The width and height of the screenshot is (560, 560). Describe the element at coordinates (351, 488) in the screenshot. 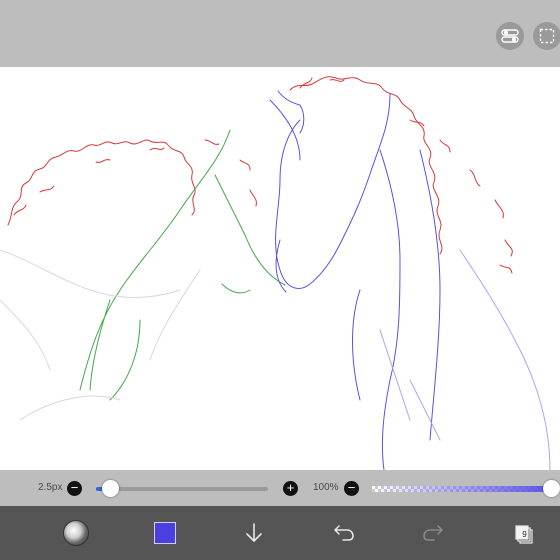

I see `opacity-decrease-button: −` at that location.